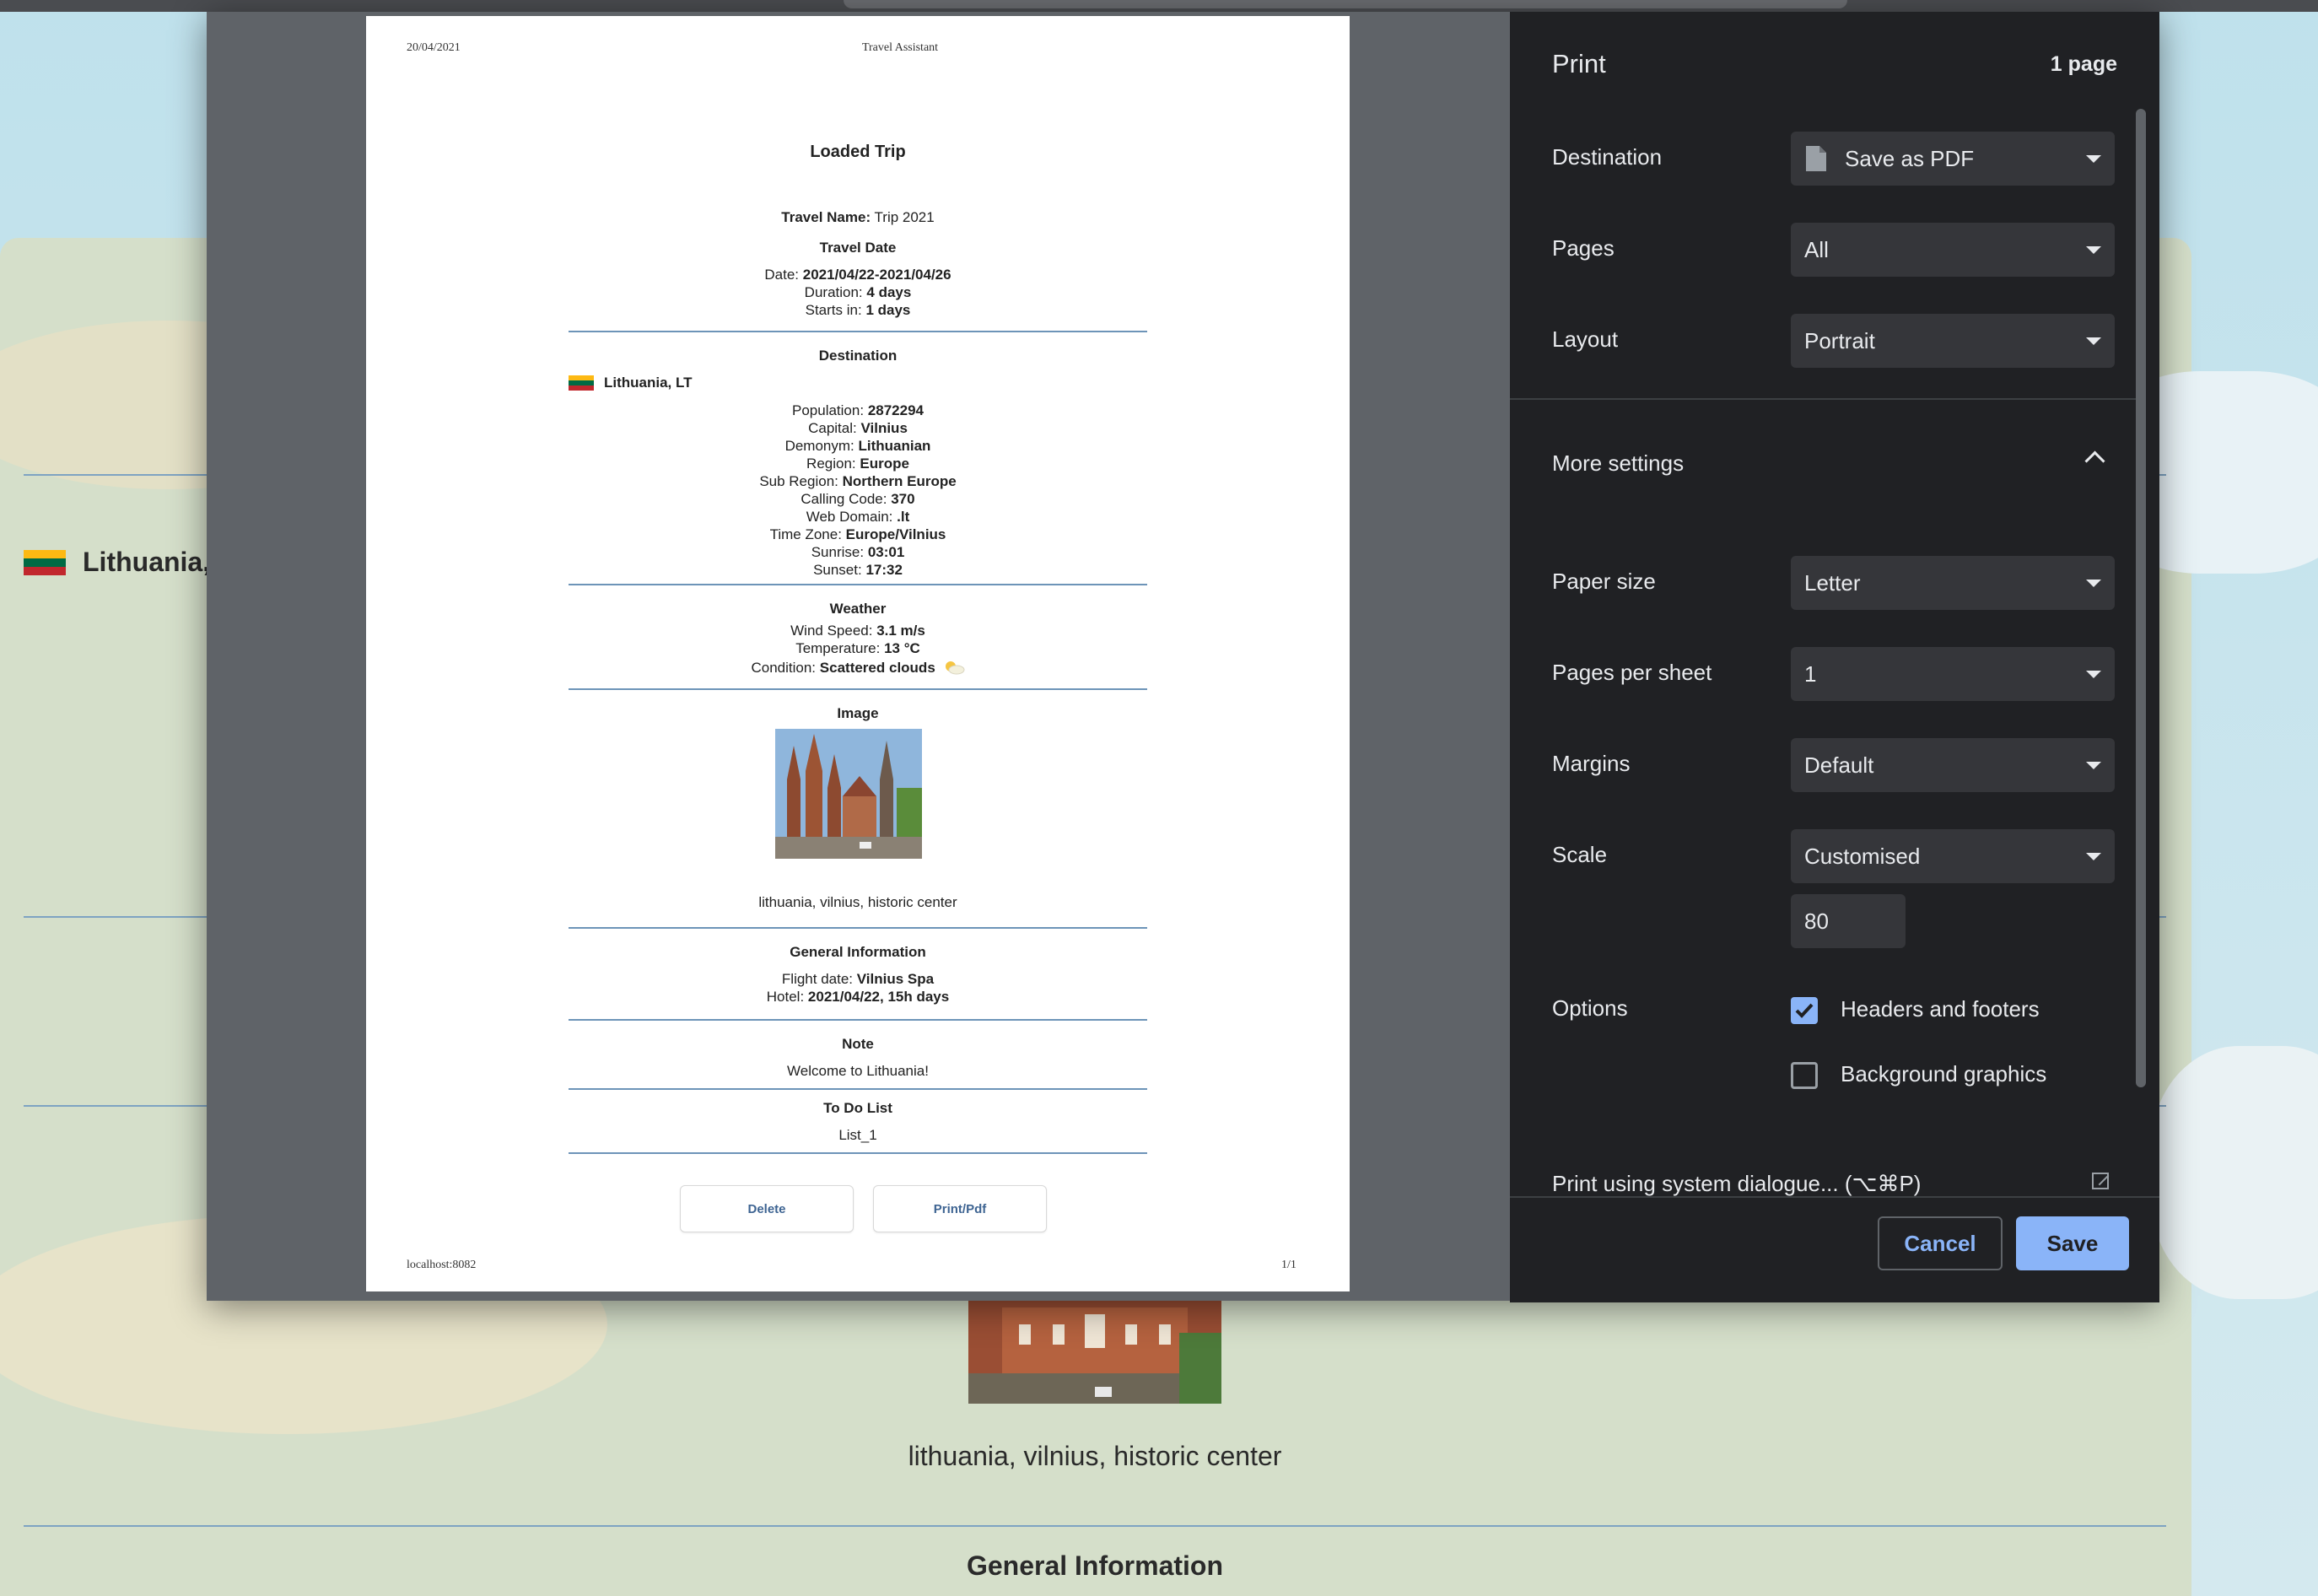  What do you see at coordinates (1953, 583) in the screenshot?
I see `paper-size-select: Letter` at bounding box center [1953, 583].